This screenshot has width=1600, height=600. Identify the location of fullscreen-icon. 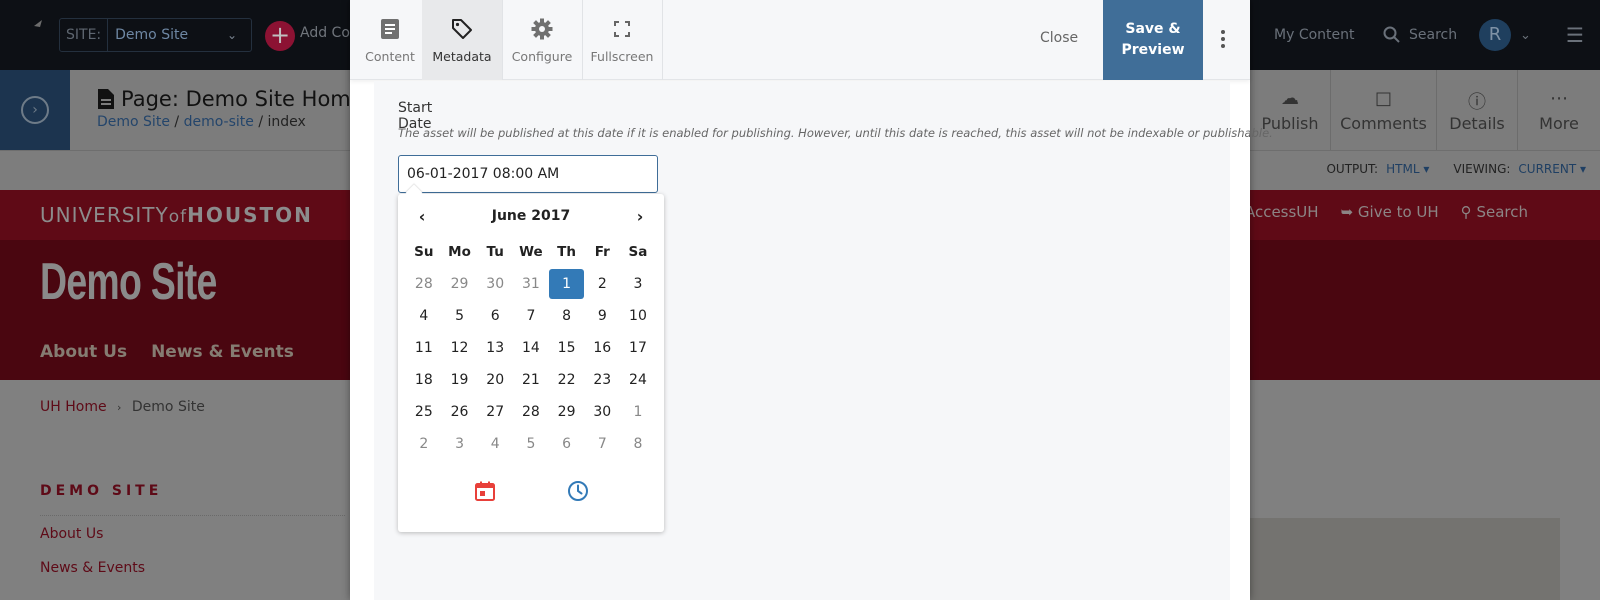
(622, 29).